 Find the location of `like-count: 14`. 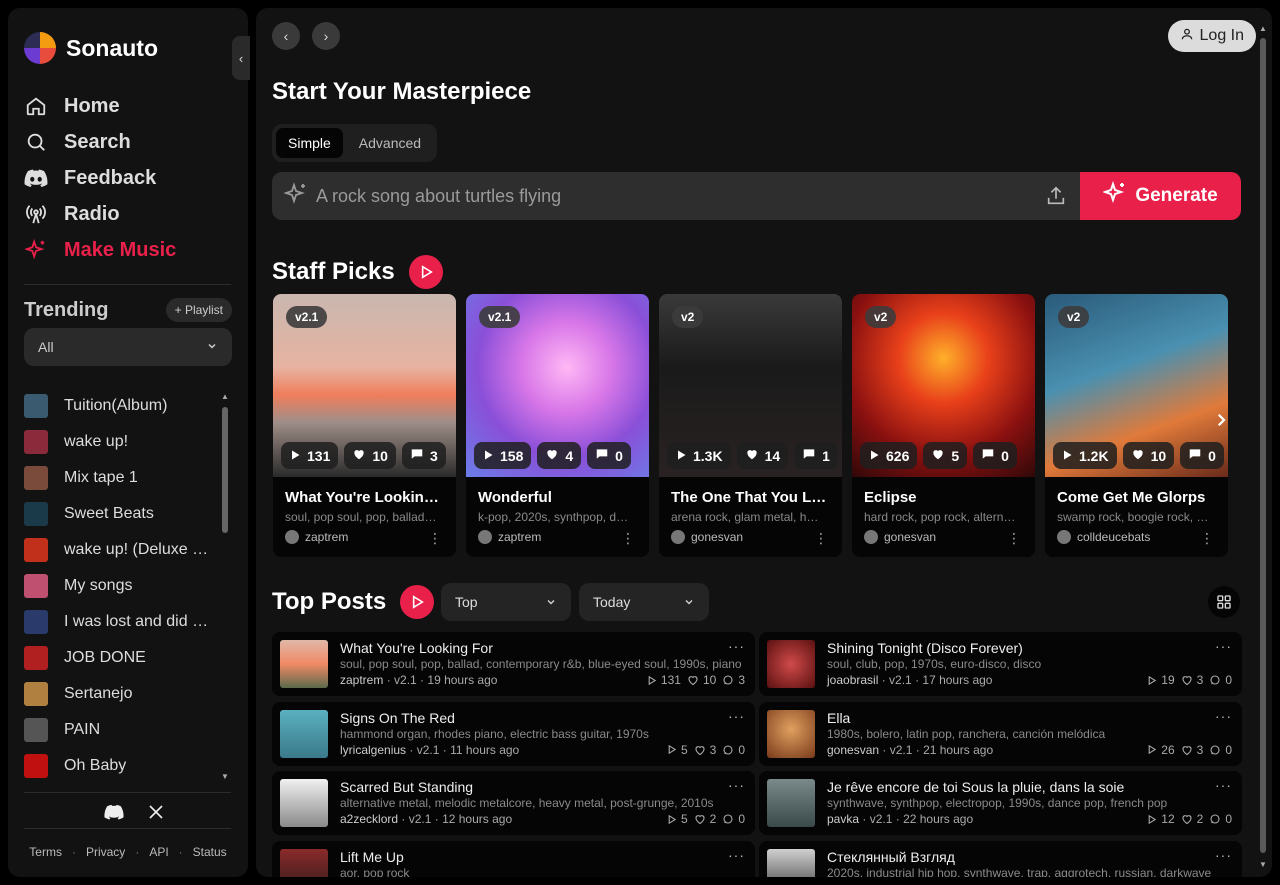

like-count: 14 is located at coordinates (762, 455).